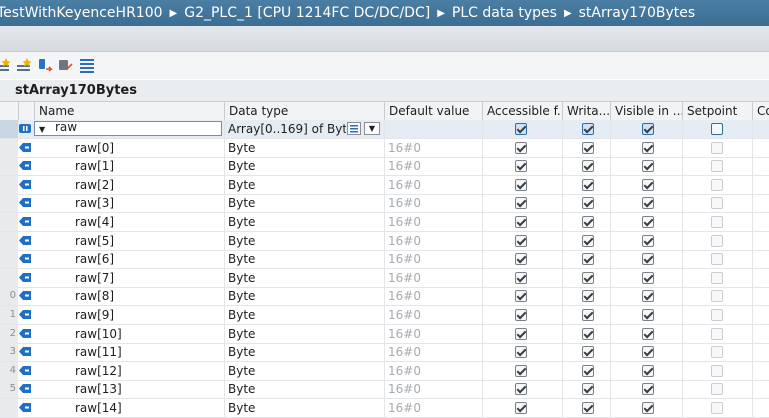 The width and height of the screenshot is (769, 418). I want to click on column-default-value: Default value, so click(433, 111).